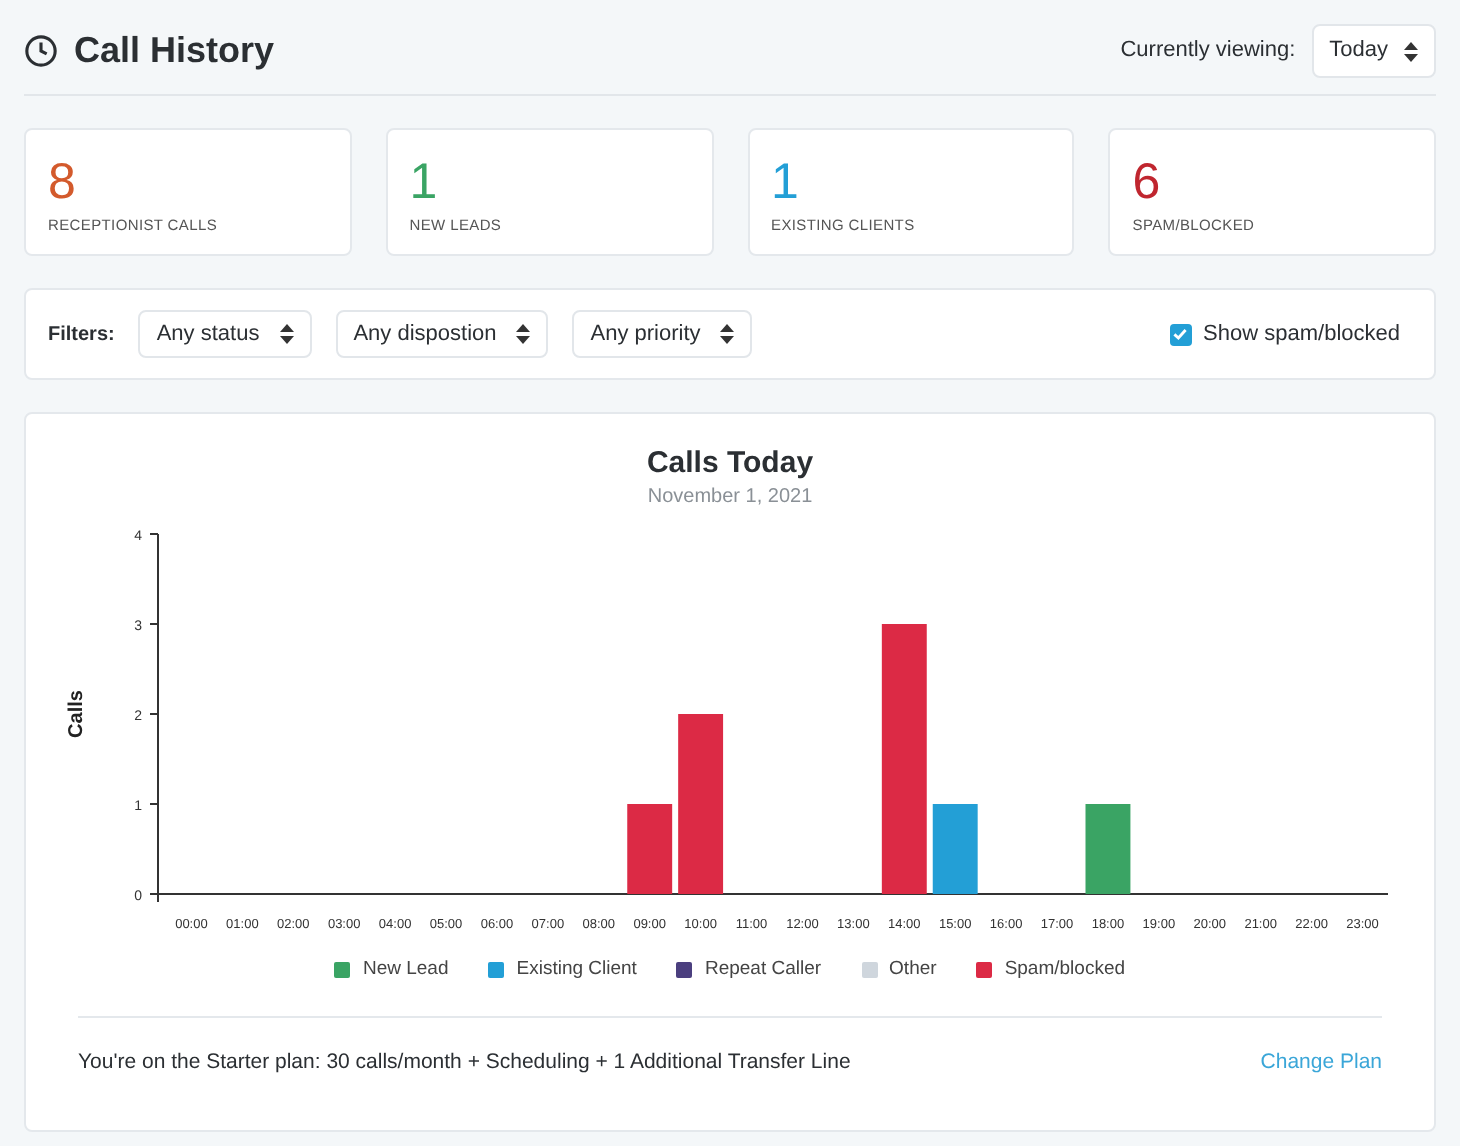 This screenshot has height=1146, width=1460. Describe the element at coordinates (405, 970) in the screenshot. I see `legend-label: New Lead` at that location.